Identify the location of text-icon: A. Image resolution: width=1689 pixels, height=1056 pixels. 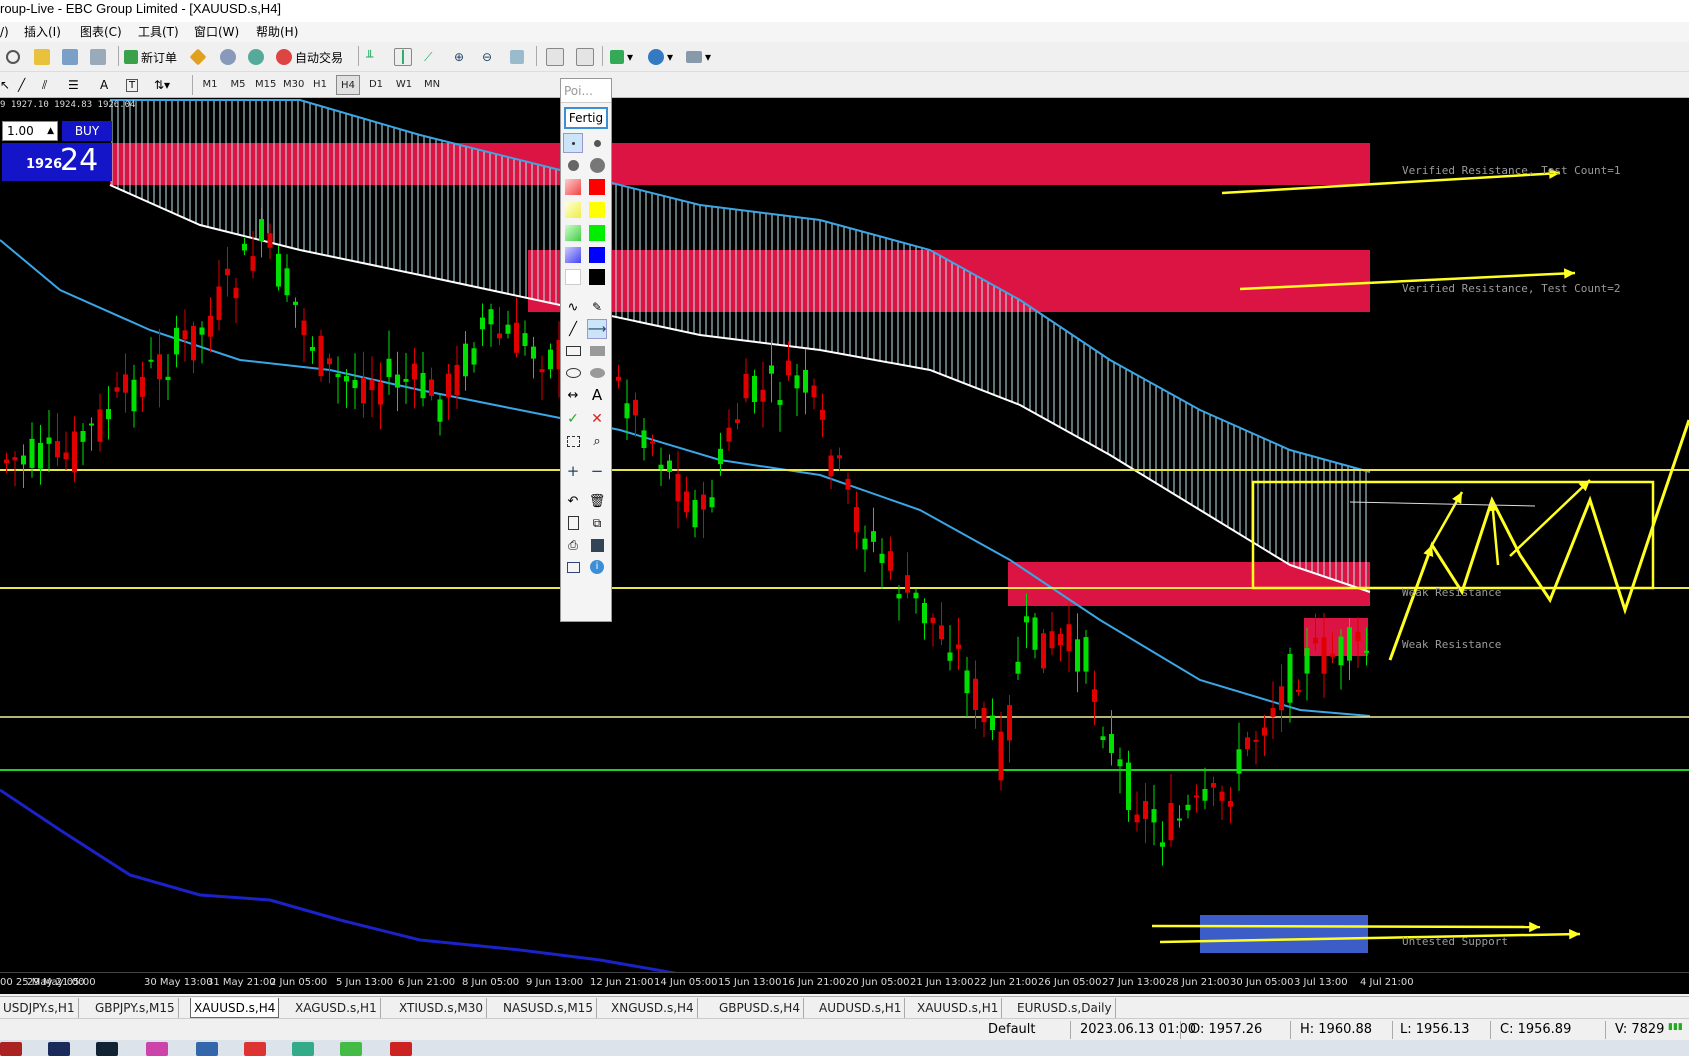
(597, 395).